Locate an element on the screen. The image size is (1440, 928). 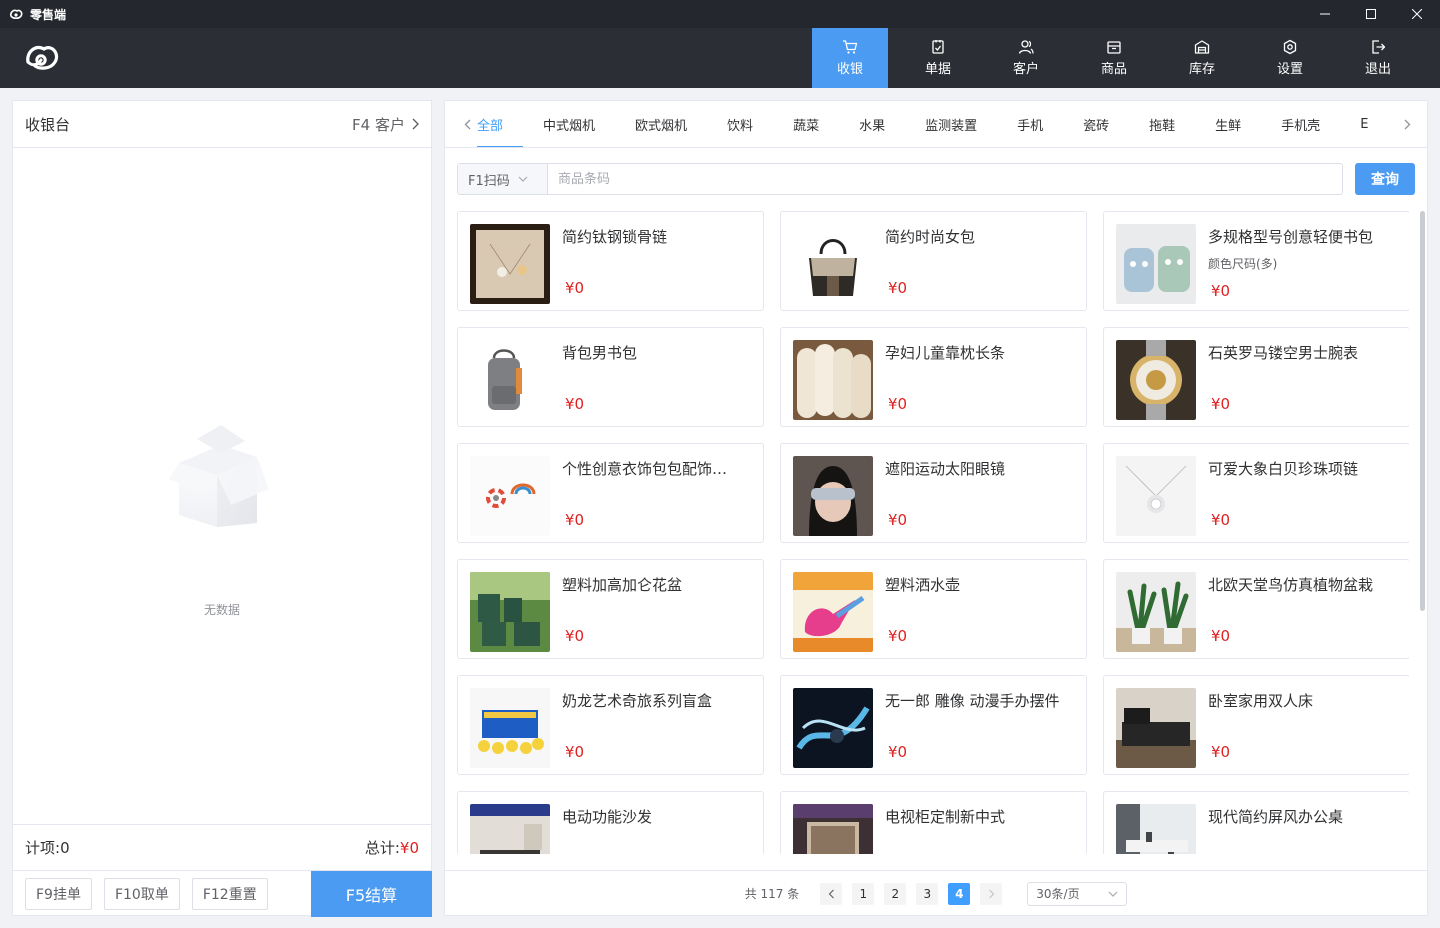
cashier-actions: F9挂单 F10取单 F12重置 F5结算 is located at coordinates (222, 893).